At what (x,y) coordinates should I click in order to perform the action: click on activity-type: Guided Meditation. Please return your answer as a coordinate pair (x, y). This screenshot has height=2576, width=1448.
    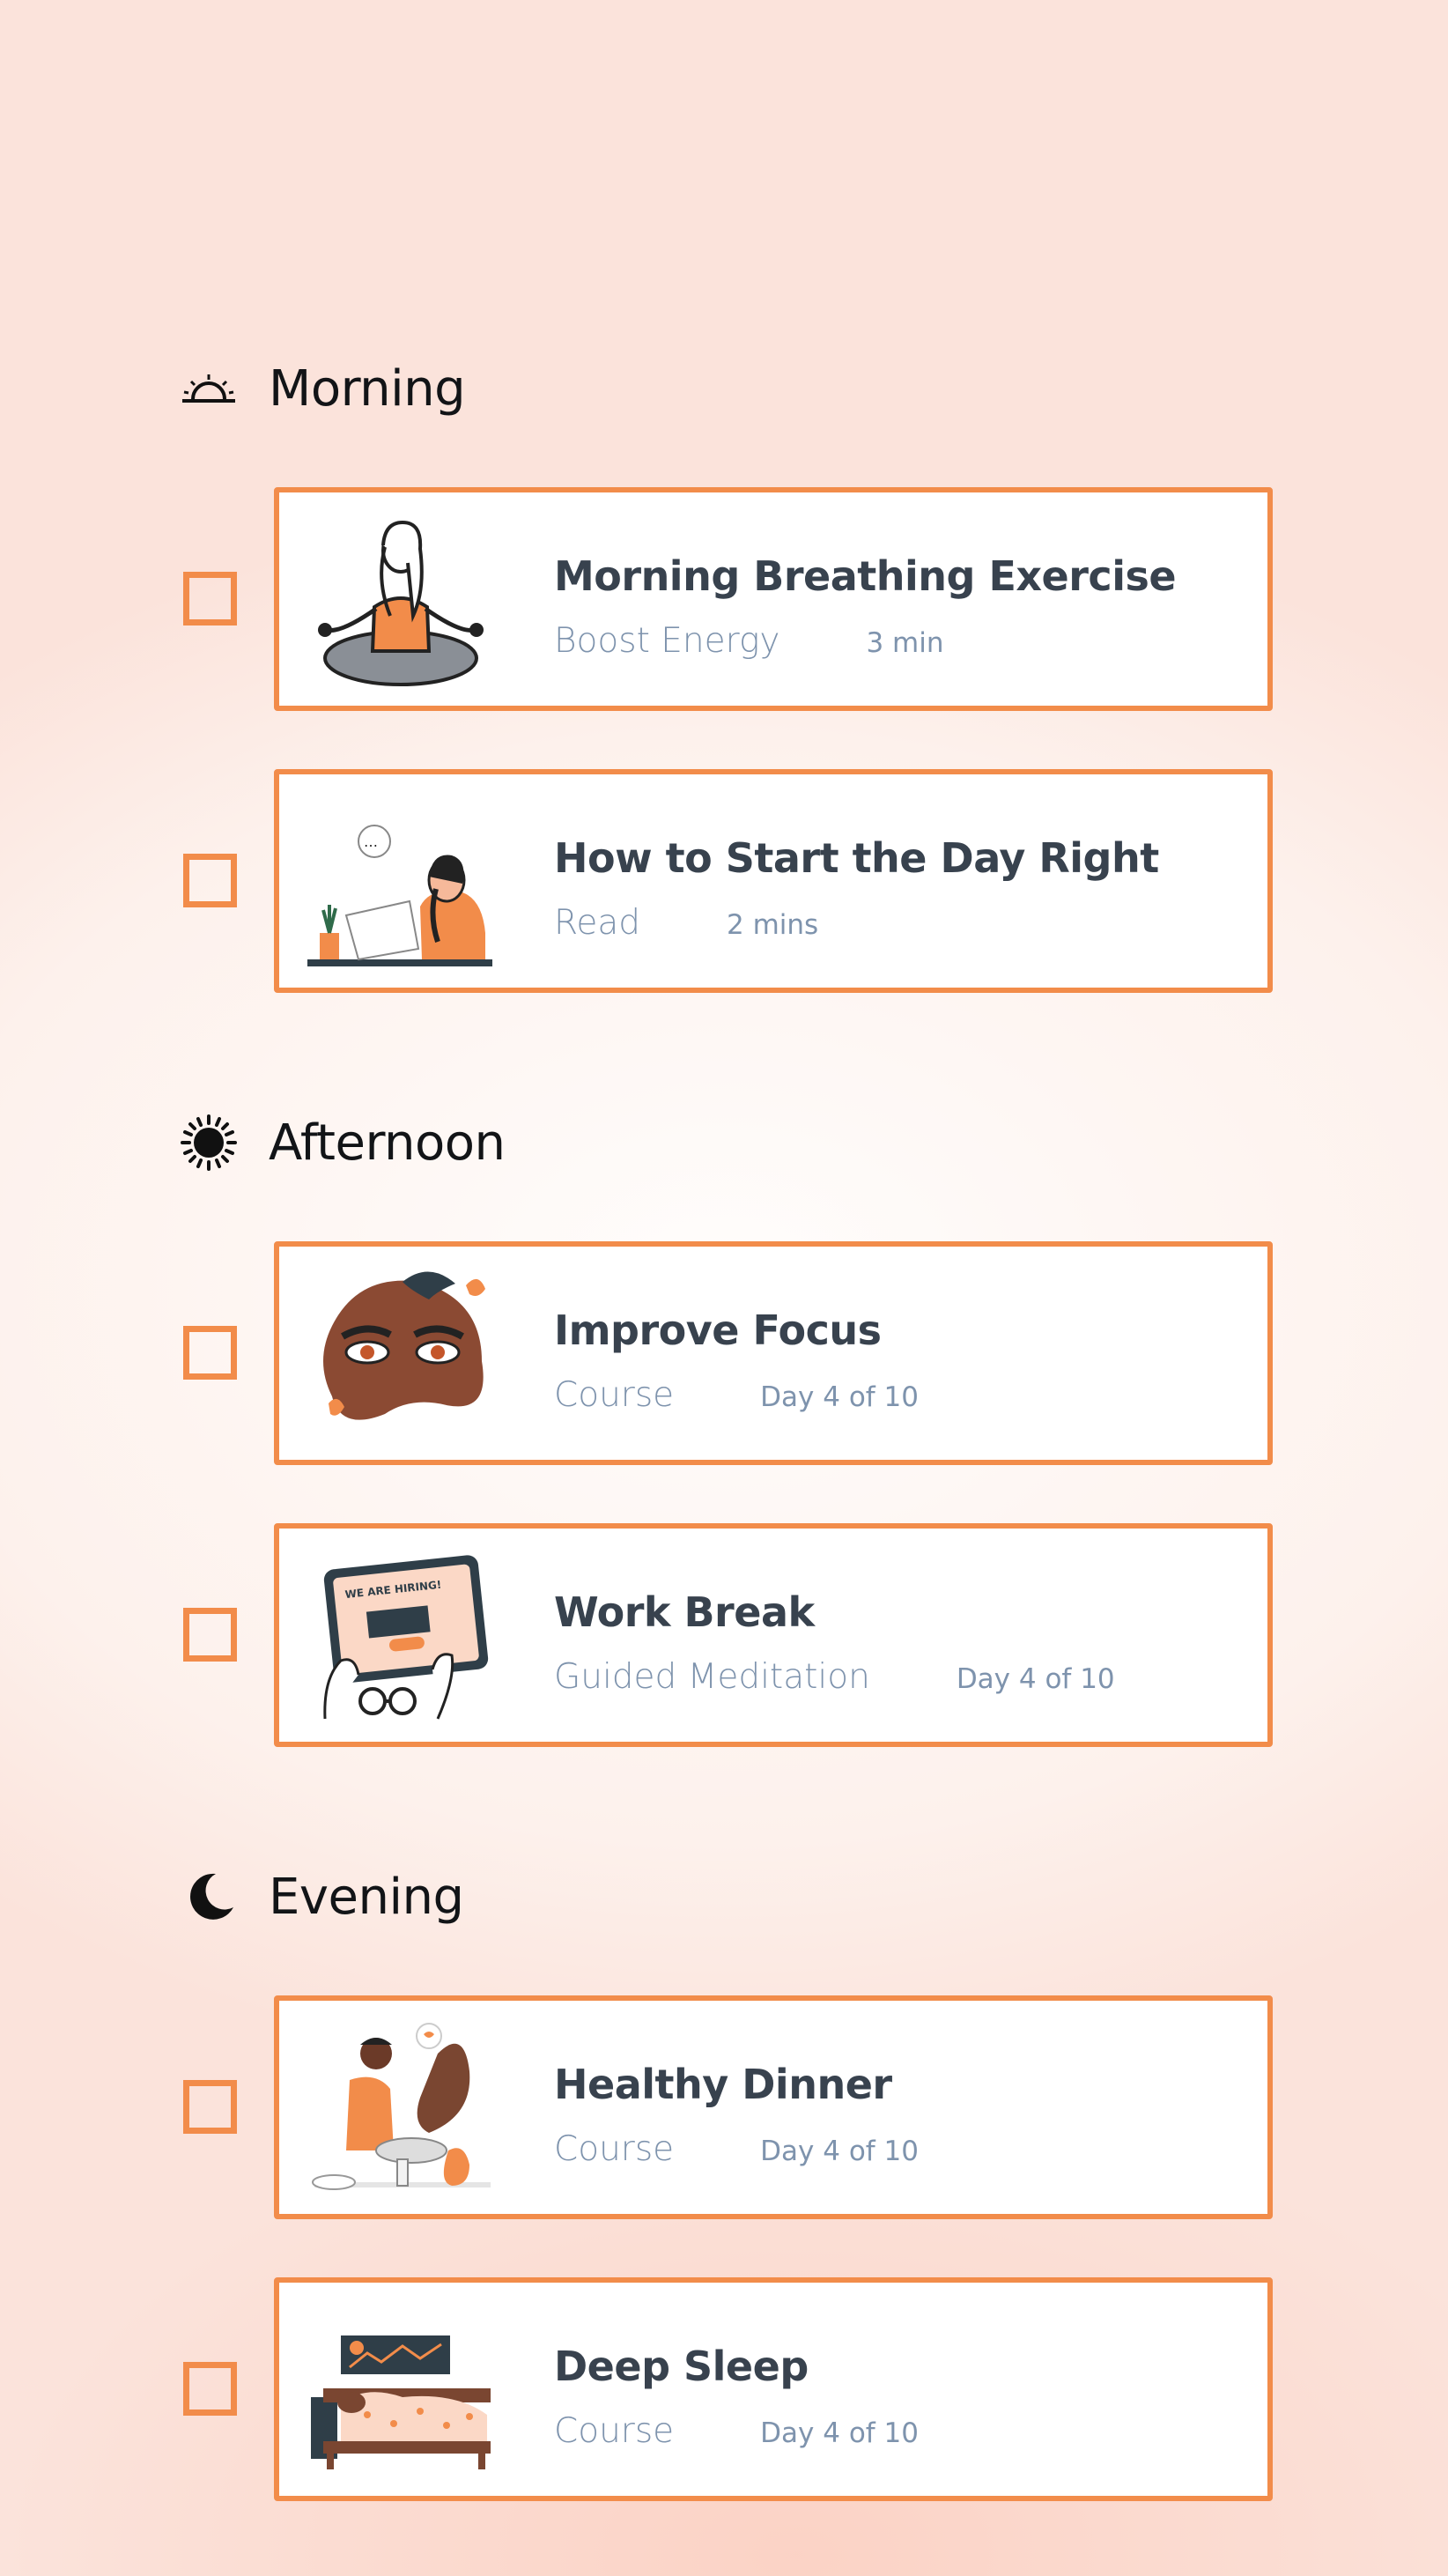
    Looking at the image, I should click on (712, 1677).